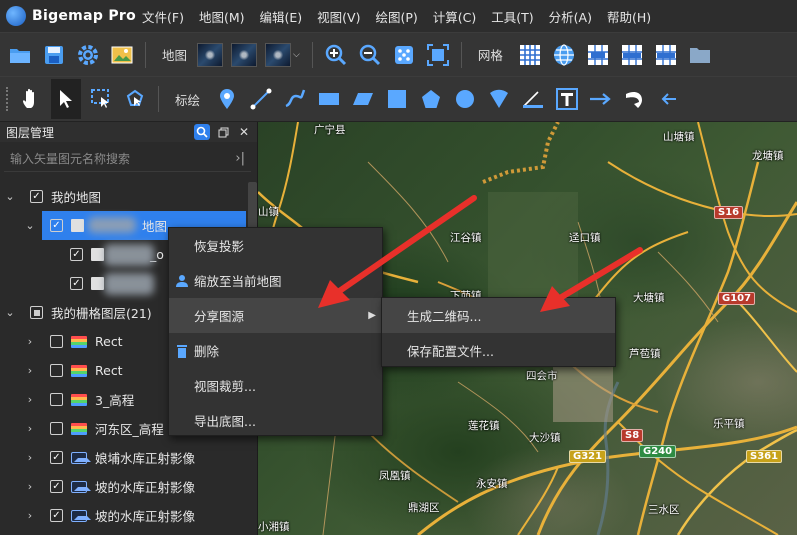 This screenshot has height=535, width=797. Describe the element at coordinates (598, 55) in the screenshot. I see `km-grid-button` at that location.